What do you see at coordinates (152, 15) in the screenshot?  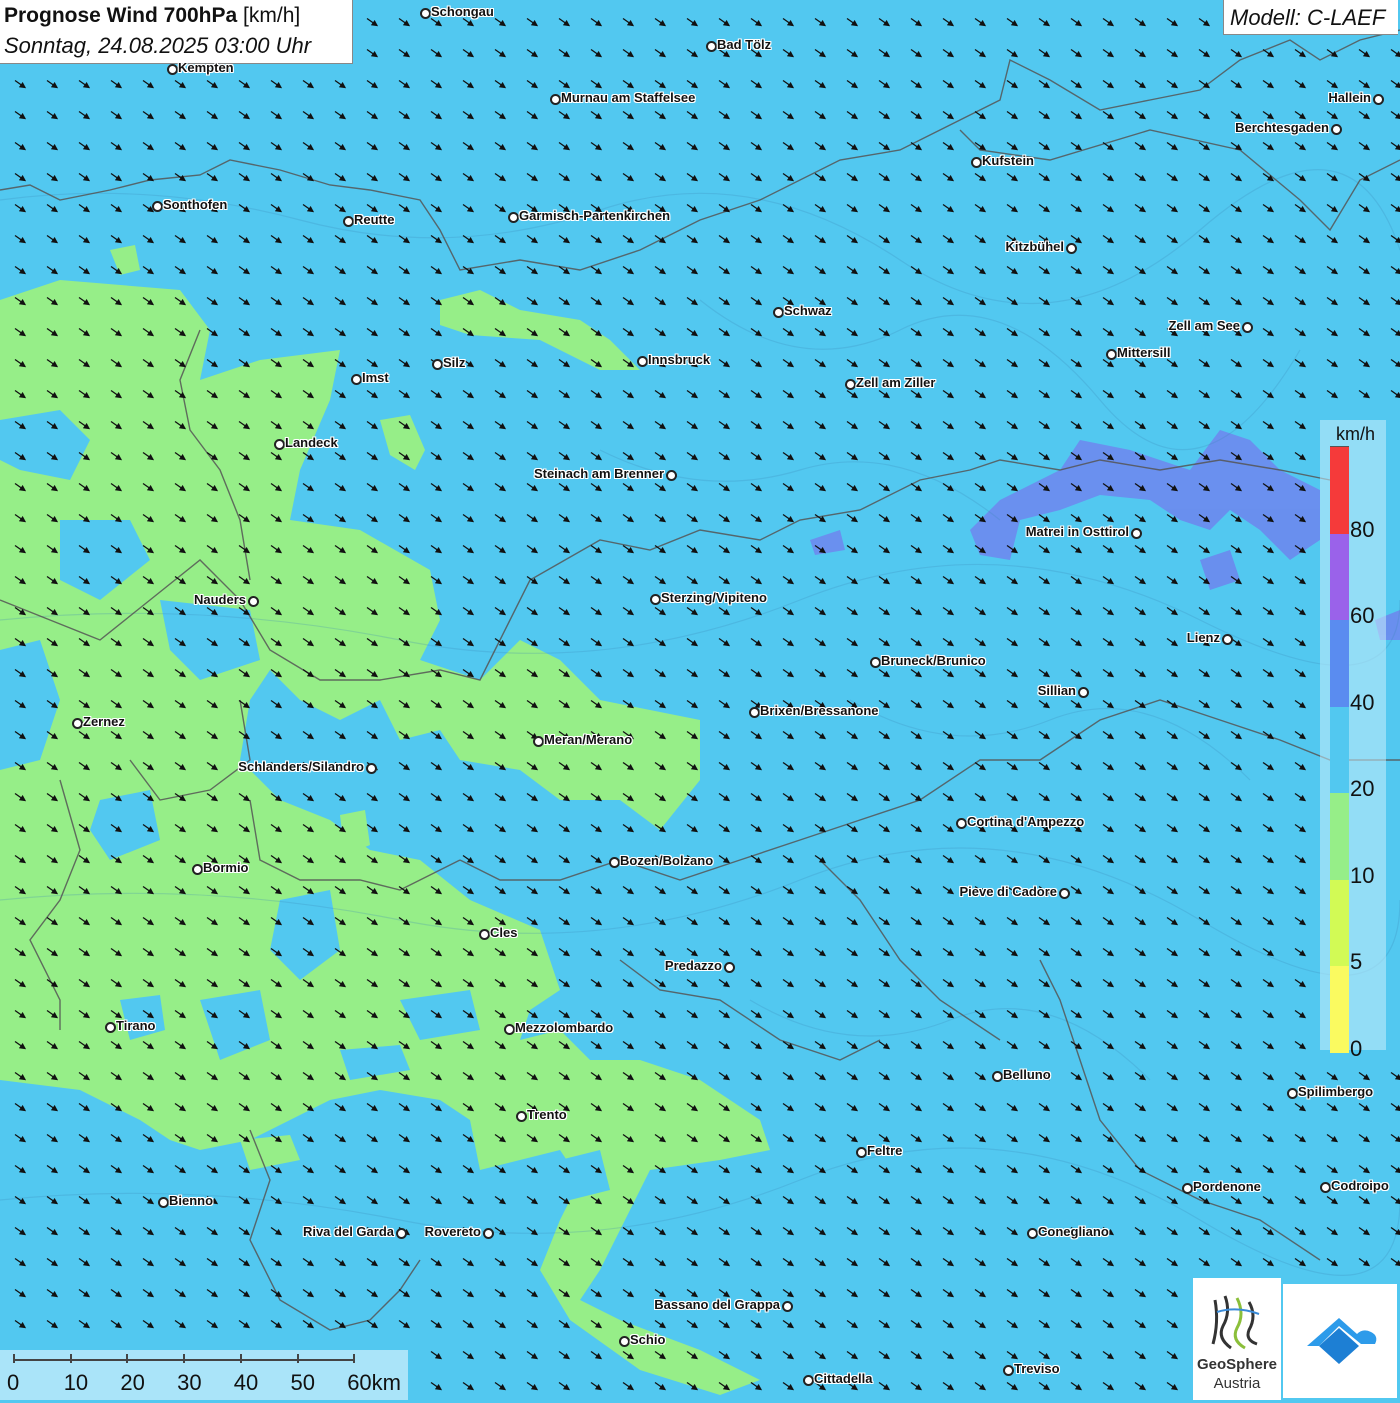 I see `map-title: Prognose Wind 700hPa [km/h]` at bounding box center [152, 15].